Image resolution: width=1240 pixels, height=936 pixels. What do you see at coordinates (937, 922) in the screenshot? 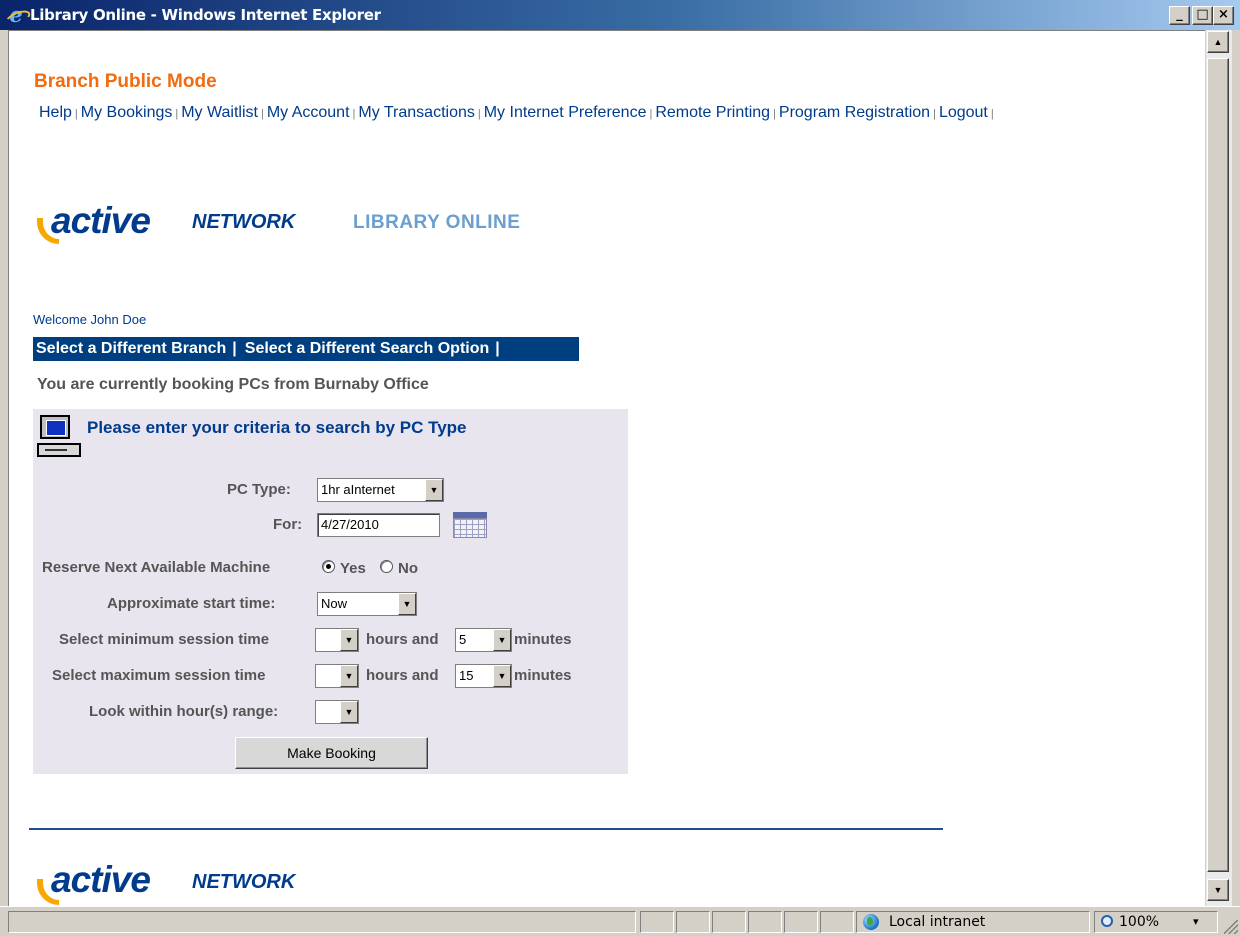
I see `security-zone-text: Local intranet` at bounding box center [937, 922].